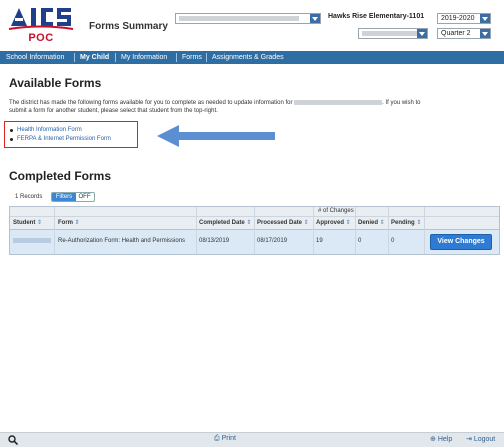 The width and height of the screenshot is (504, 447). Describe the element at coordinates (252, 439) in the screenshot. I see `footer-bar: ⎙ Print ⊕ Help ⇥ Logout` at that location.